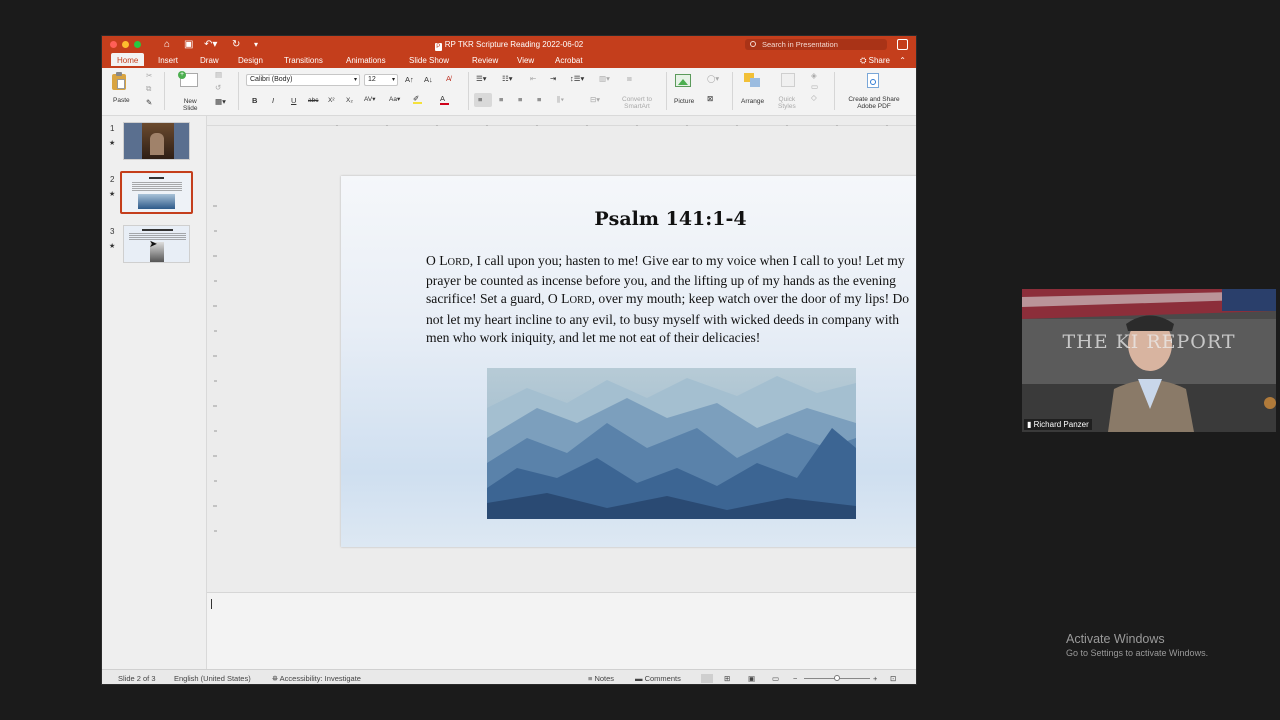  I want to click on share-button: ⛭ Share, so click(875, 60).